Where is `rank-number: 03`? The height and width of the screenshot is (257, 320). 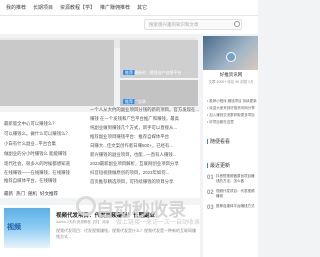
rank-number: 03 is located at coordinates (210, 208).